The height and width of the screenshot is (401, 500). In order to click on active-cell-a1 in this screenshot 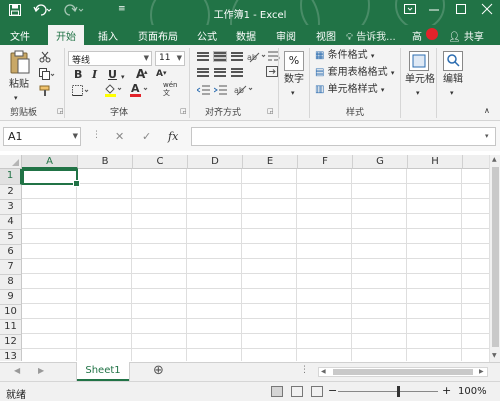, I will do `click(51, 178)`.